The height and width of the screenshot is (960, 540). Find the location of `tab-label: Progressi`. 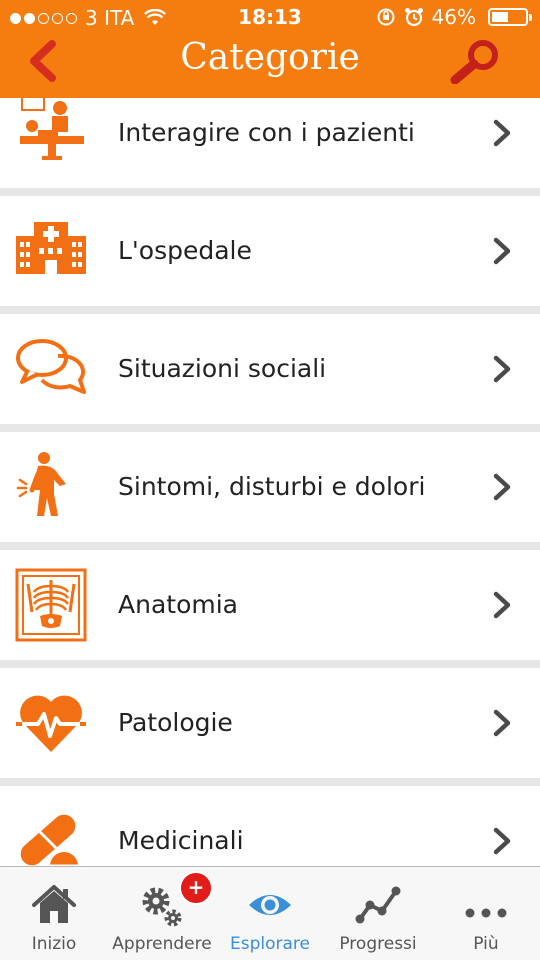

tab-label: Progressi is located at coordinates (378, 944).